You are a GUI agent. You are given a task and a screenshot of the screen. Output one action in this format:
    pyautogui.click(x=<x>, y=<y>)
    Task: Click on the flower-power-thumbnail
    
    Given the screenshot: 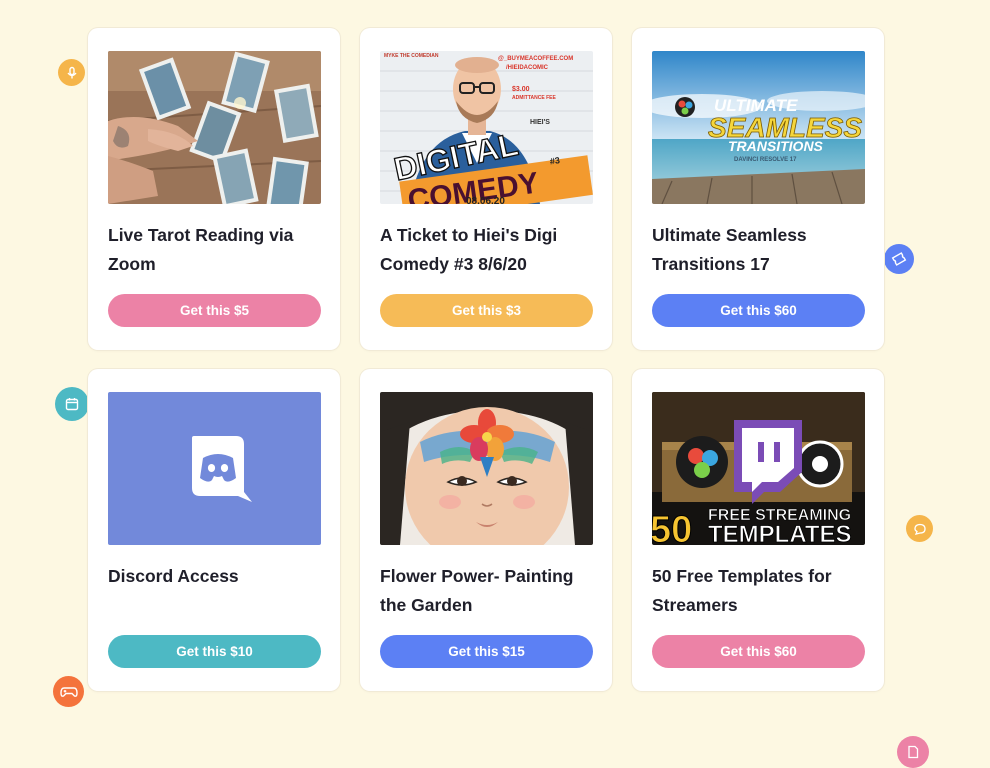 What is the action you would take?
    pyautogui.click(x=486, y=468)
    